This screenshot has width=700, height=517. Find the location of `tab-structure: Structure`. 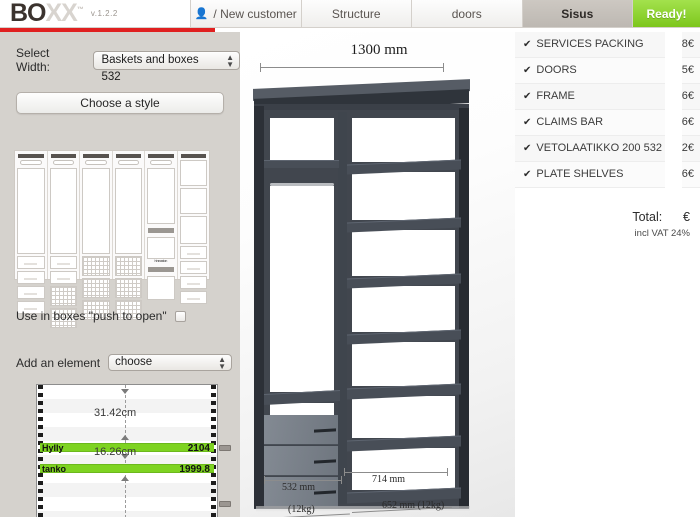

tab-structure: Structure is located at coordinates (355, 13).